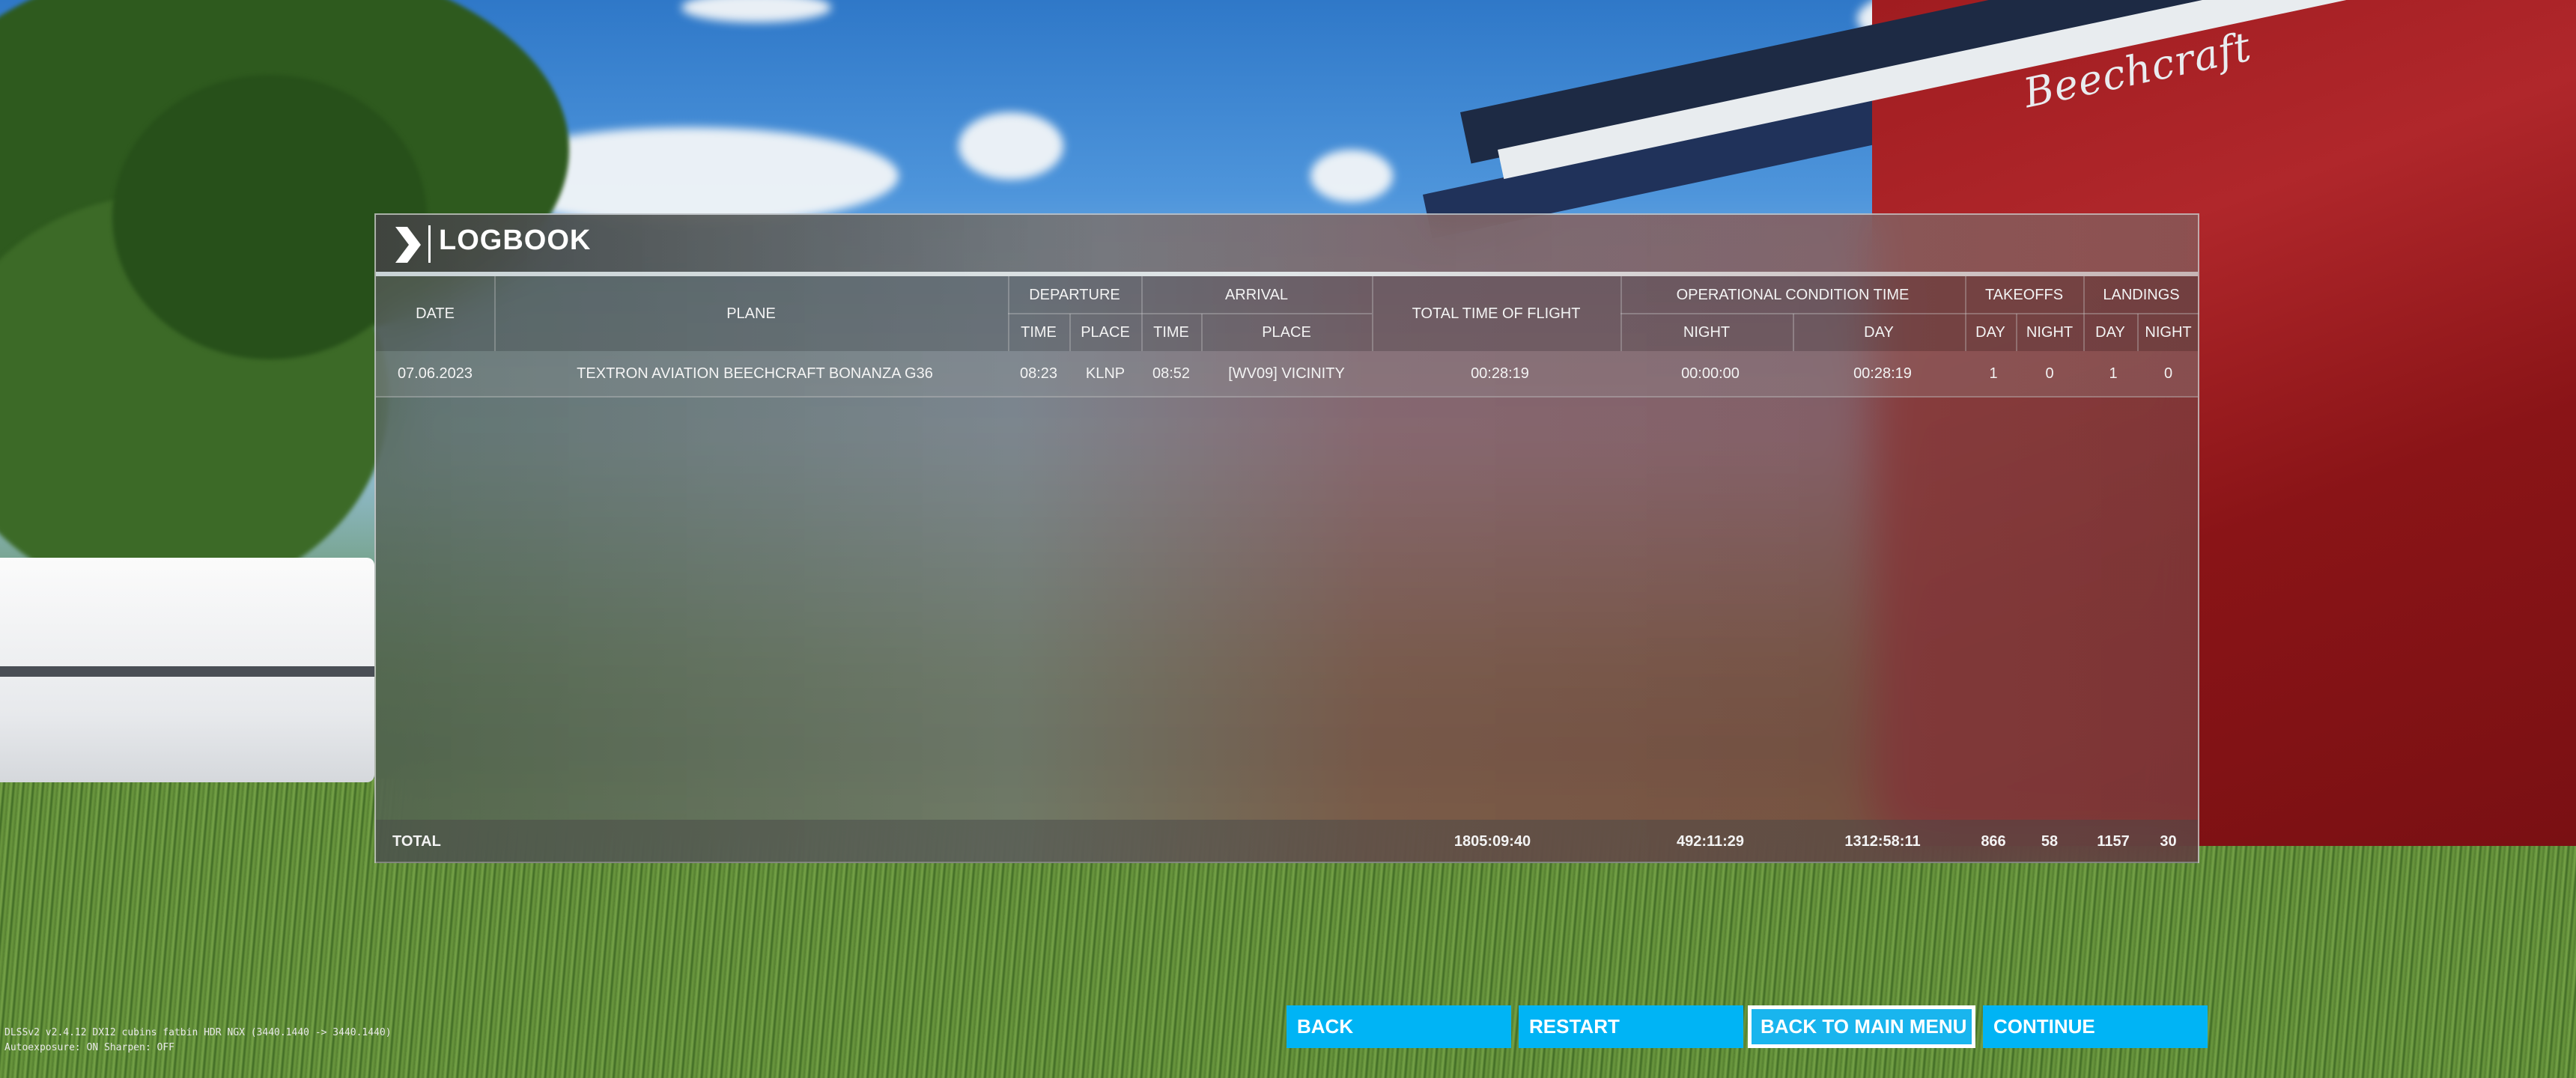  What do you see at coordinates (1882, 841) in the screenshot?
I see `total-op-day: 1312:58:11` at bounding box center [1882, 841].